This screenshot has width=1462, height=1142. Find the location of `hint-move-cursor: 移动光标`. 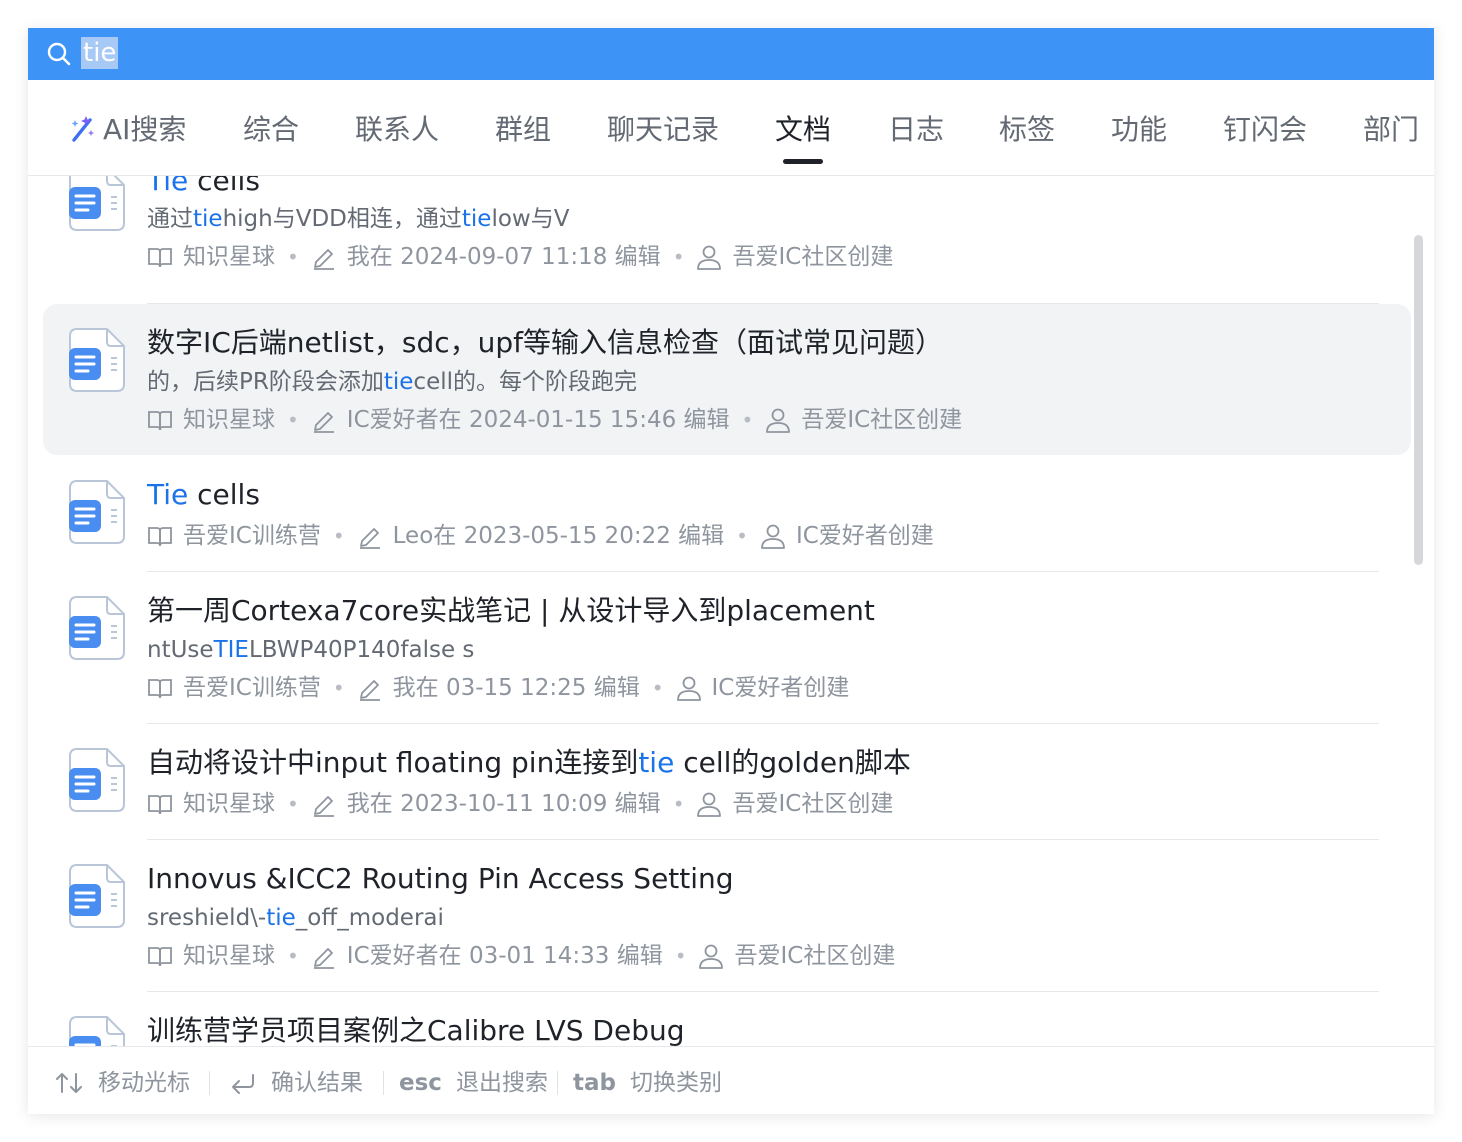

hint-move-cursor: 移动光标 is located at coordinates (122, 1083).